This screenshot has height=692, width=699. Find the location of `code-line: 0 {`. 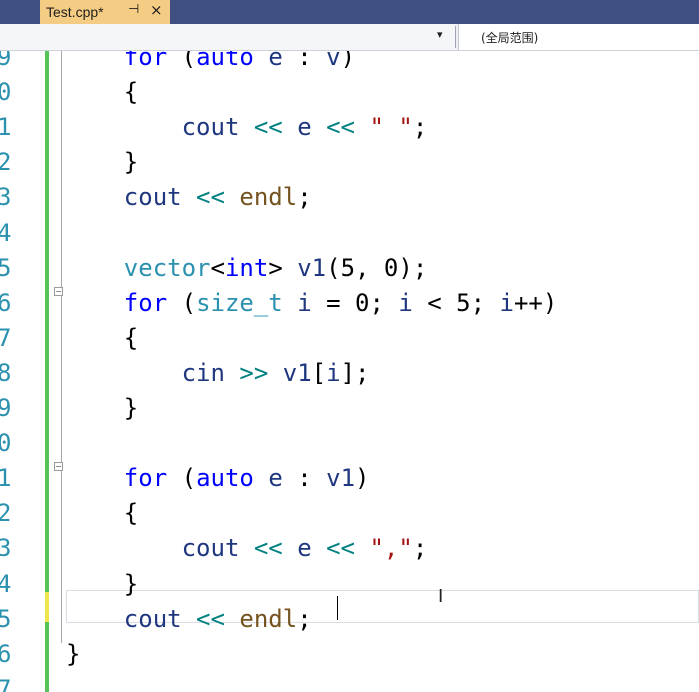

code-line: 0 { is located at coordinates (349, 91).